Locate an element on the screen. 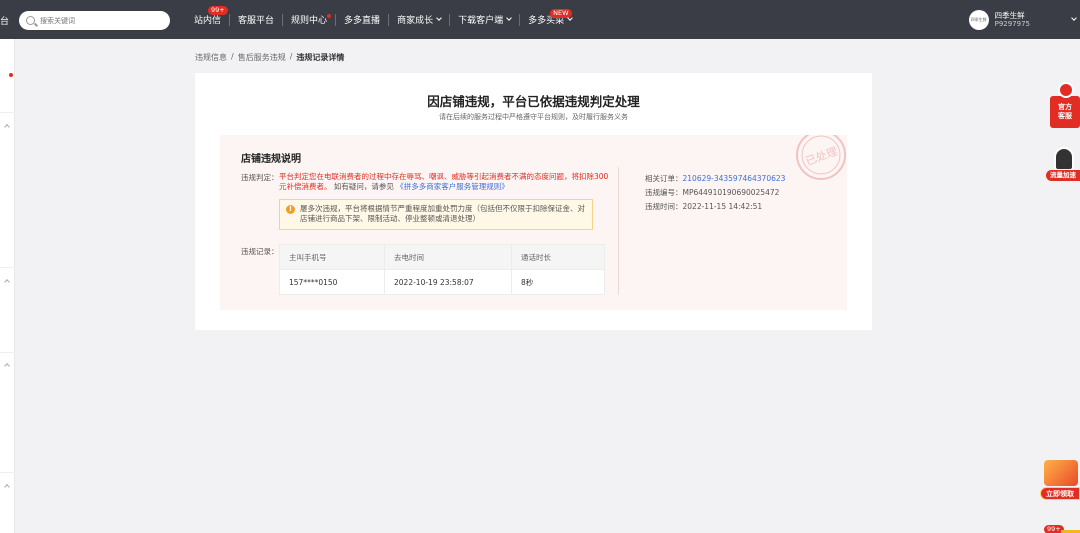  gift-icon is located at coordinates (1061, 473).